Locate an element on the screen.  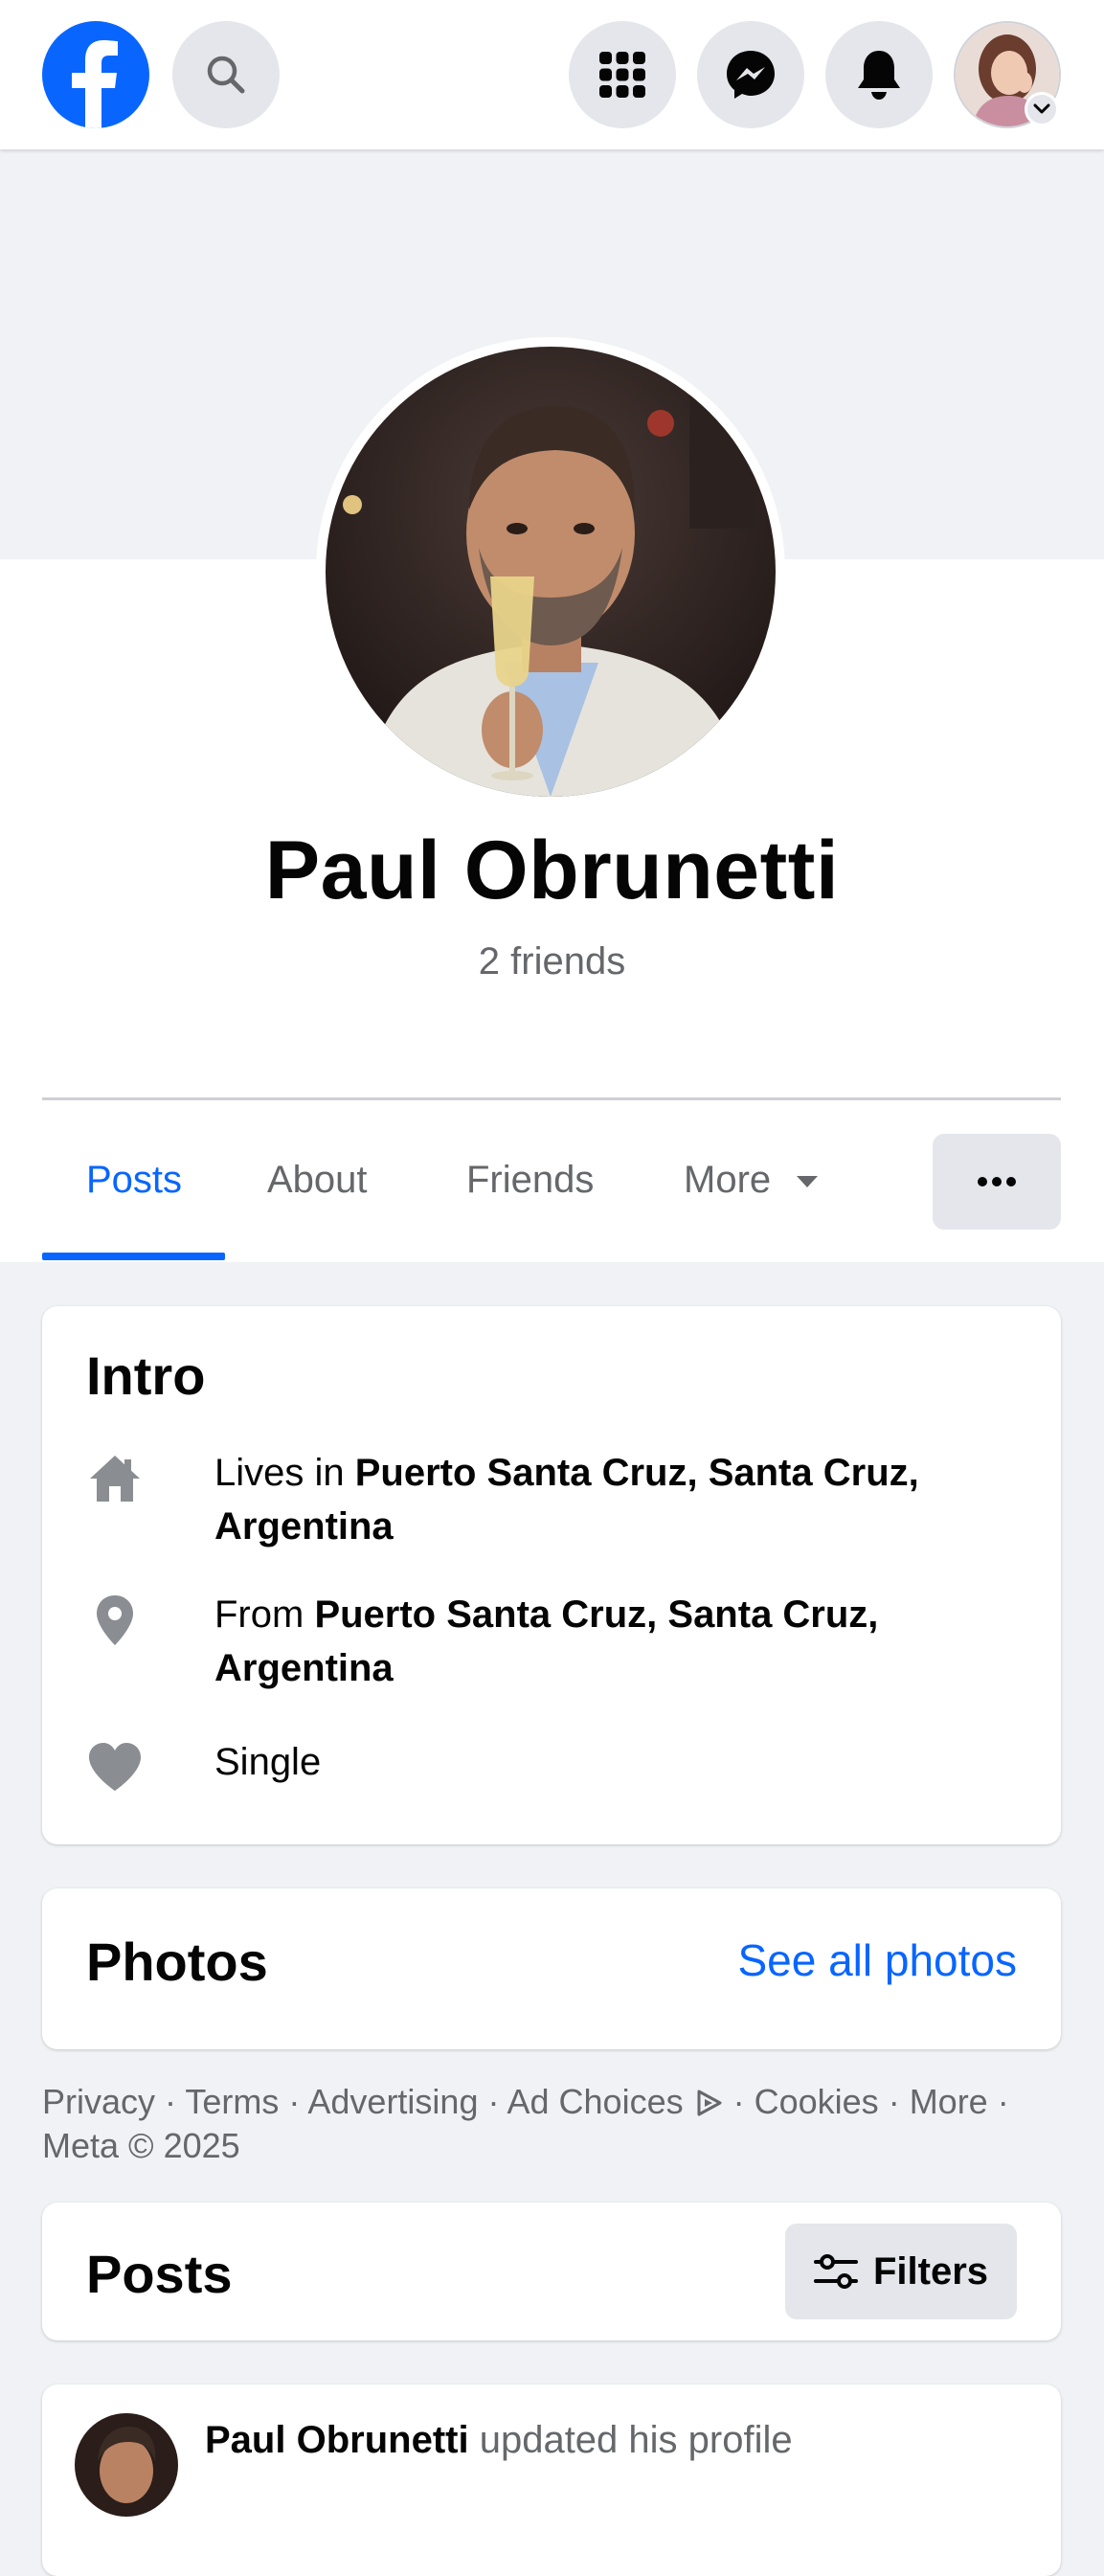
footer-advertising: Advertising is located at coordinates (392, 2101).